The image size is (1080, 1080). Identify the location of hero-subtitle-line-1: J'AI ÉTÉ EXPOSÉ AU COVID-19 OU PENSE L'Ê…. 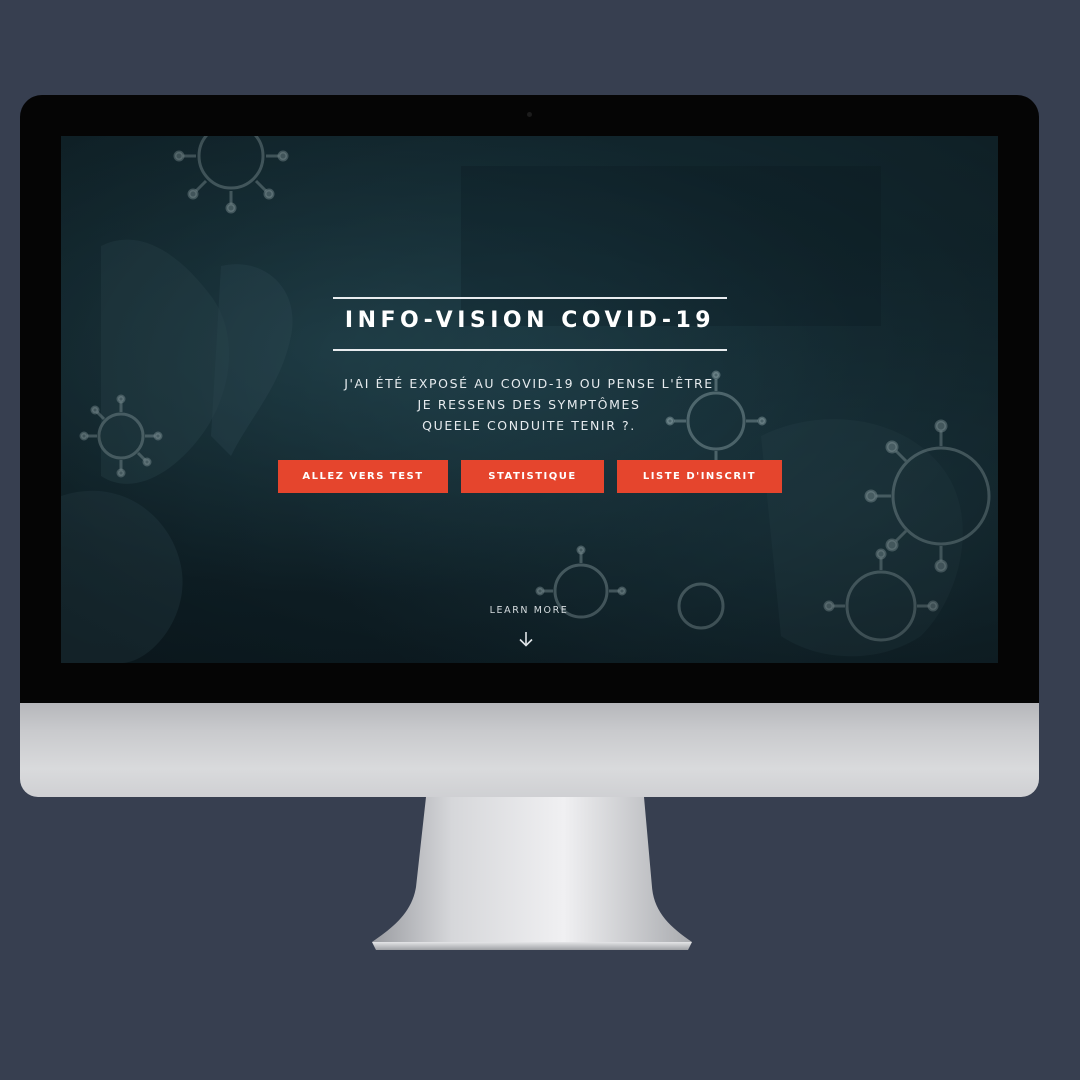
(529, 383).